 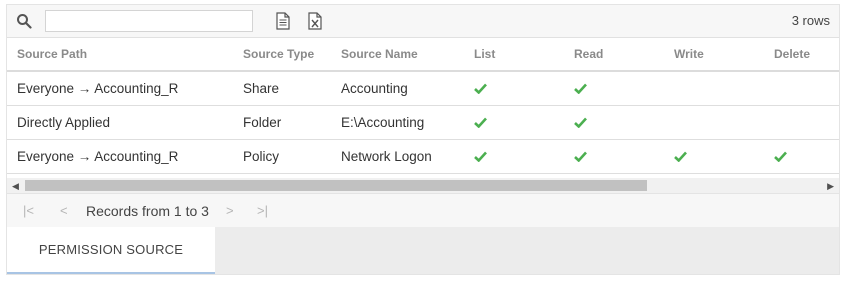 I want to click on column-header-source-name: Source Name, so click(x=379, y=54).